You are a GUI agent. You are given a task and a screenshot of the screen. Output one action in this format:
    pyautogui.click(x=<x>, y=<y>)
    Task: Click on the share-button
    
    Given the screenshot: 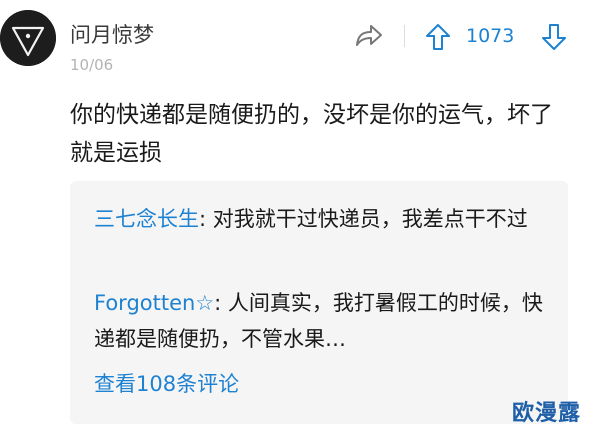 What is the action you would take?
    pyautogui.click(x=369, y=36)
    